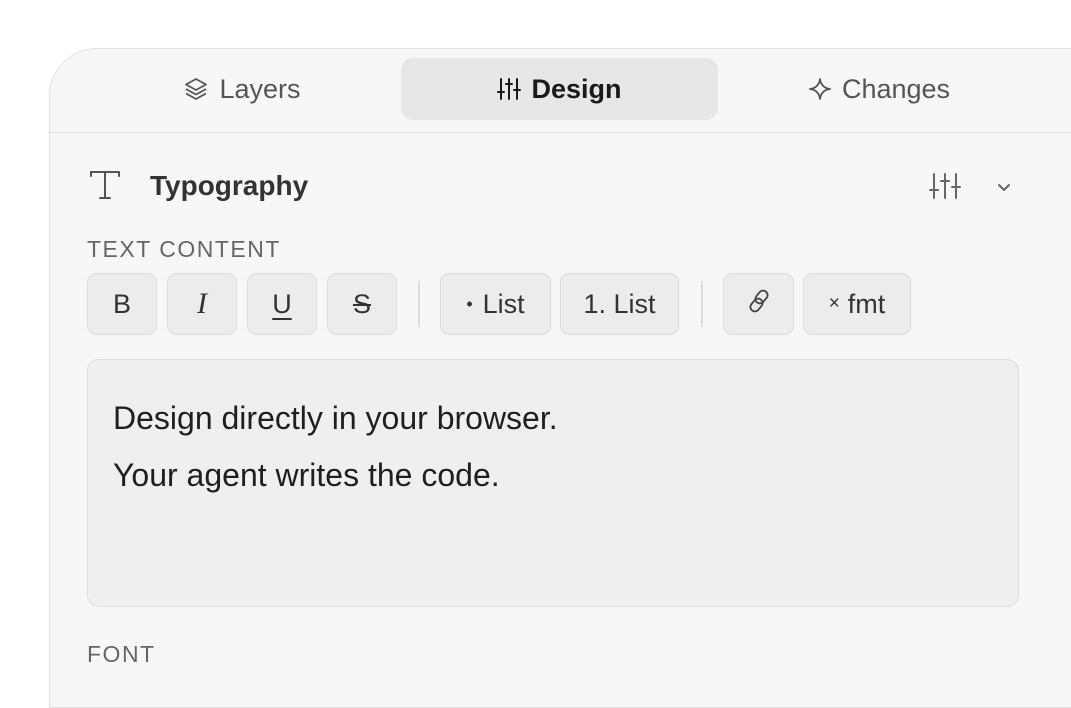 The height and width of the screenshot is (708, 1071). I want to click on tab-layers-label: Layers, so click(260, 88).